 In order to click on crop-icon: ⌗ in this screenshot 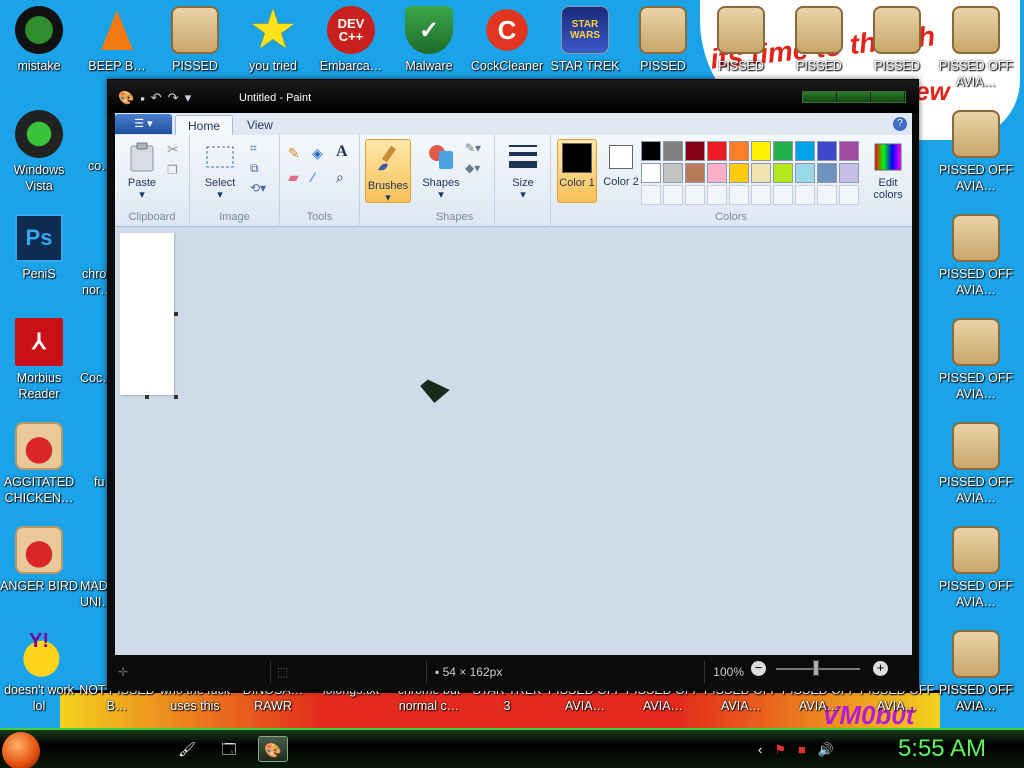, I will do `click(253, 148)`.